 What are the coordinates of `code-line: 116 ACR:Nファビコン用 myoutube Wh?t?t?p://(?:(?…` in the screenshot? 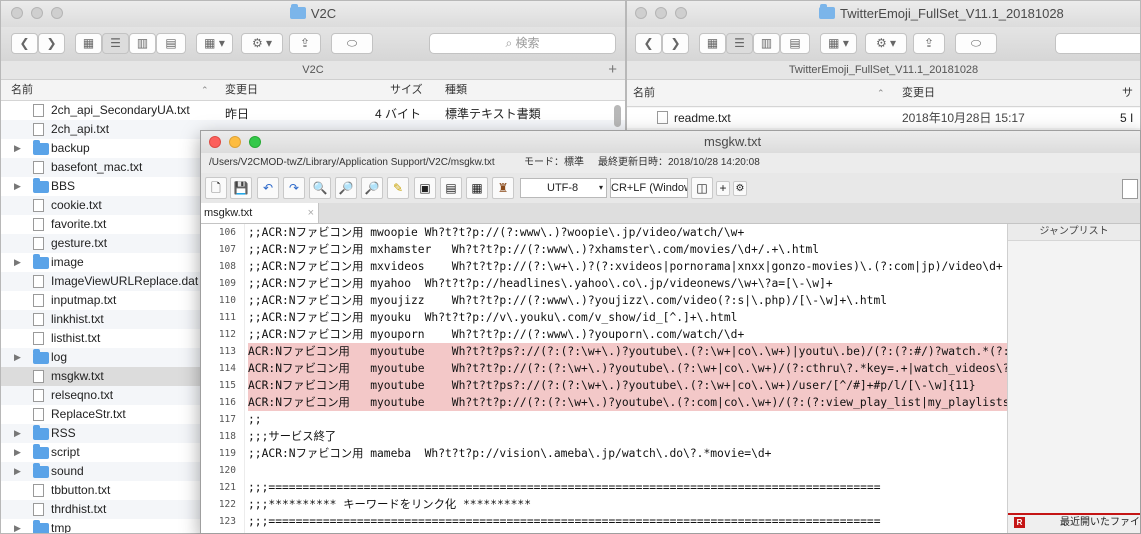 It's located at (604, 402).